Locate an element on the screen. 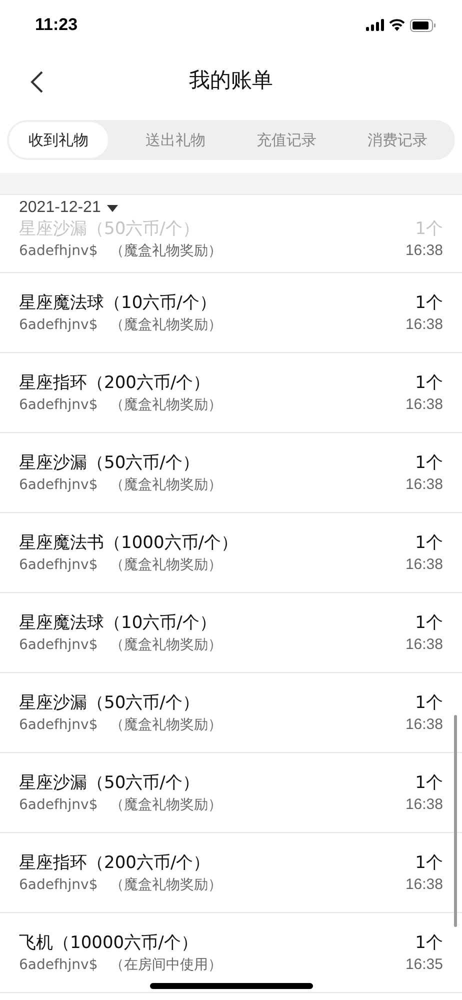 The height and width of the screenshot is (1000, 462). record-time: 16:35 is located at coordinates (424, 964).